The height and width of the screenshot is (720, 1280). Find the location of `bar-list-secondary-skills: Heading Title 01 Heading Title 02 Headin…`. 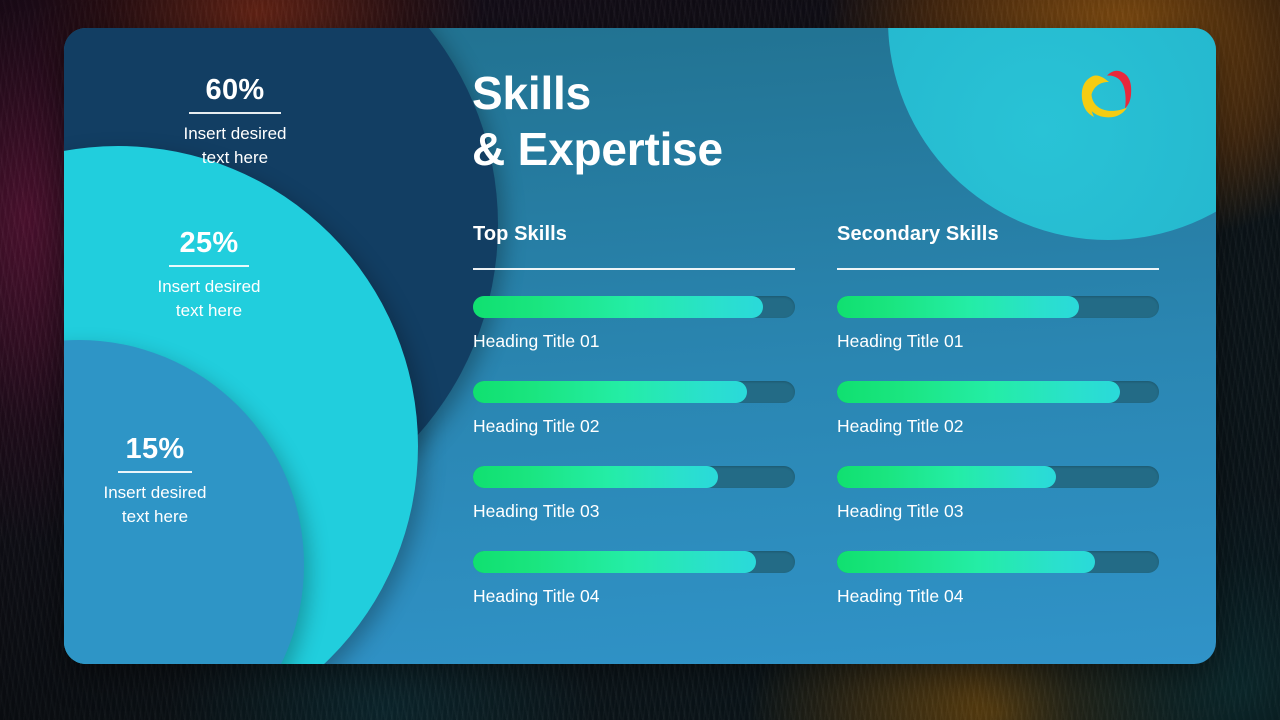

bar-list-secondary-skills: Heading Title 01 Heading Title 02 Headin… is located at coordinates (998, 451).